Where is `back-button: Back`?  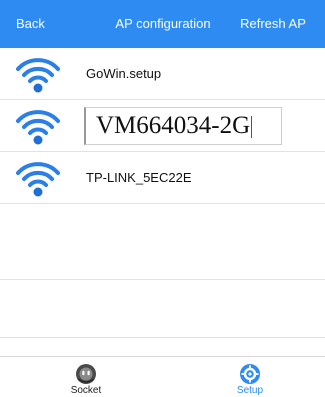 back-button: Back is located at coordinates (46, 24).